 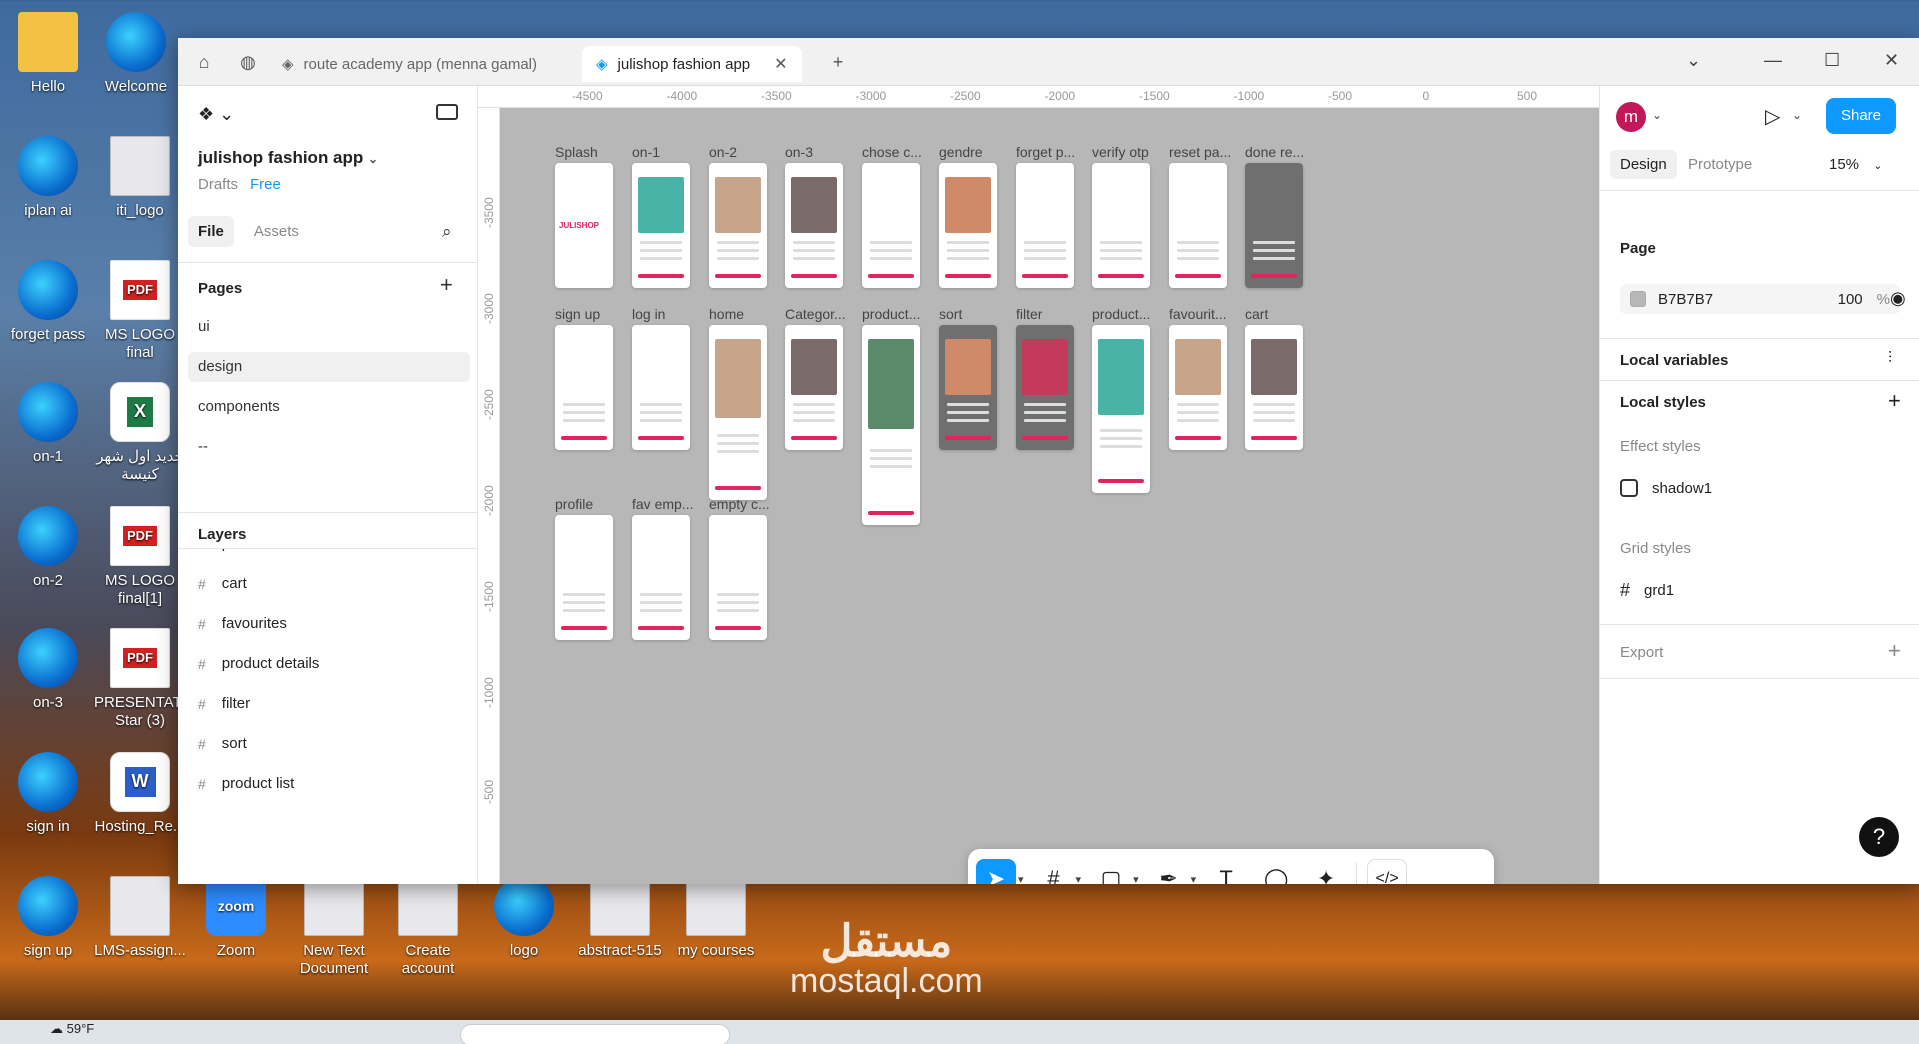 What do you see at coordinates (242, 623) in the screenshot?
I see `layer-item: # favourites` at bounding box center [242, 623].